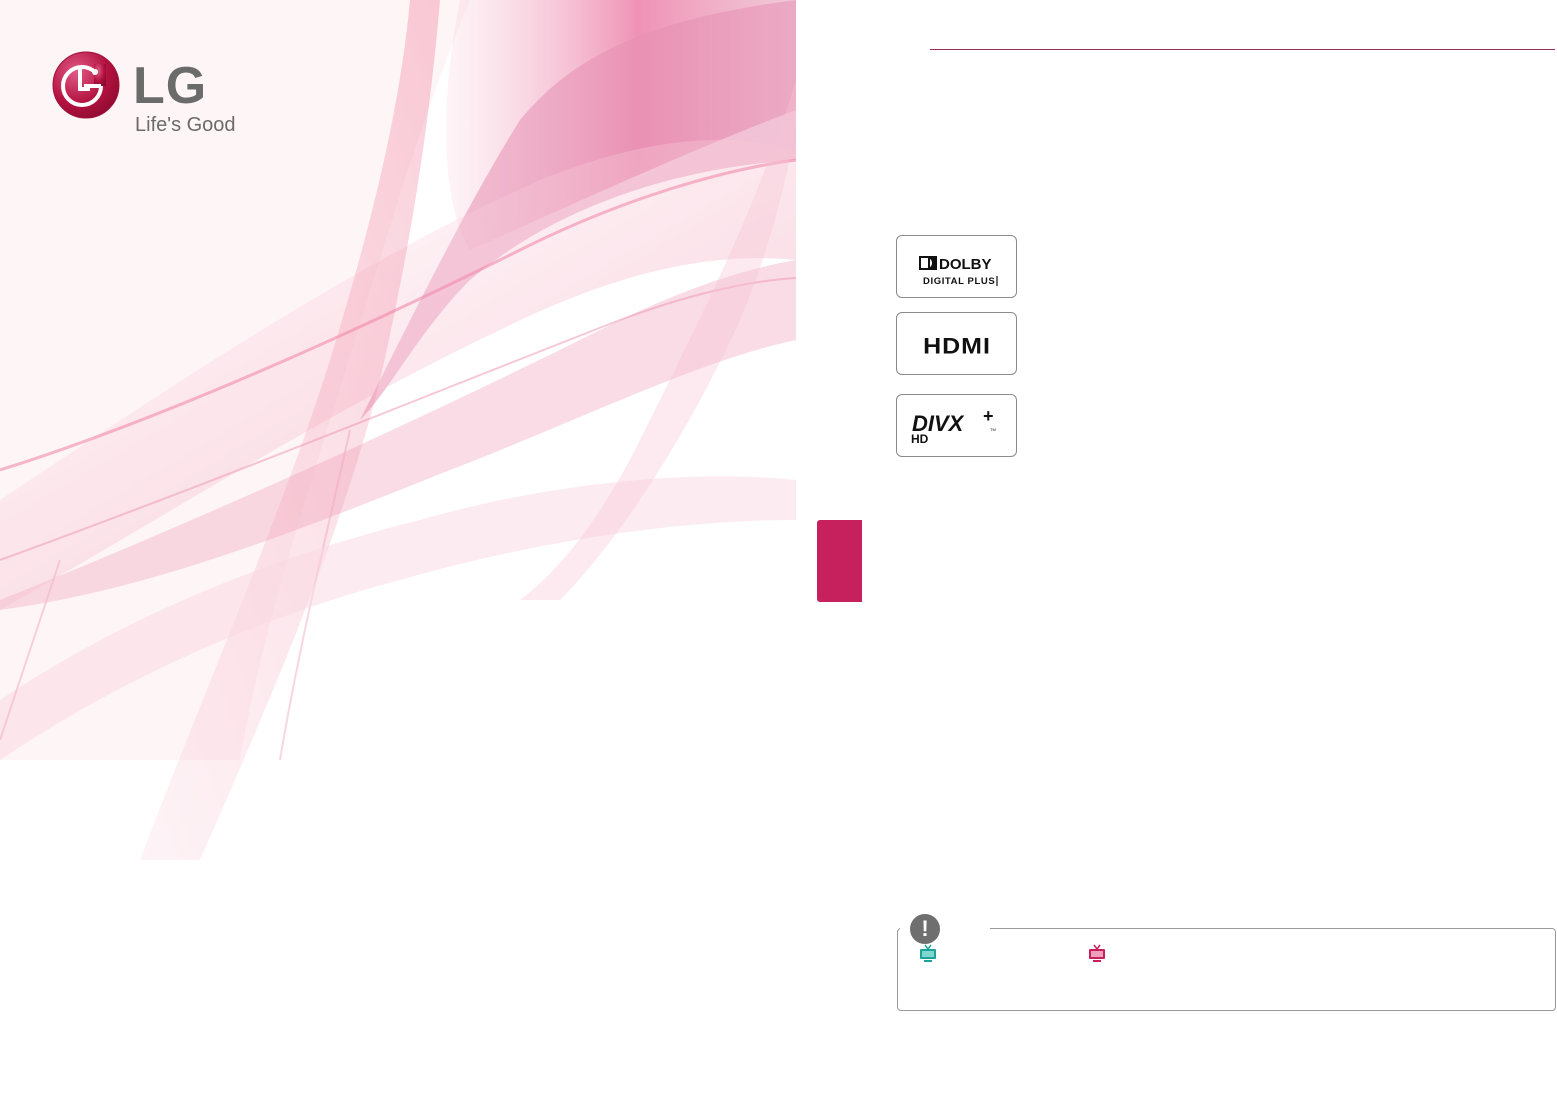  Describe the element at coordinates (185, 125) in the screenshot. I see `lg-tagline: Life's Good` at that location.